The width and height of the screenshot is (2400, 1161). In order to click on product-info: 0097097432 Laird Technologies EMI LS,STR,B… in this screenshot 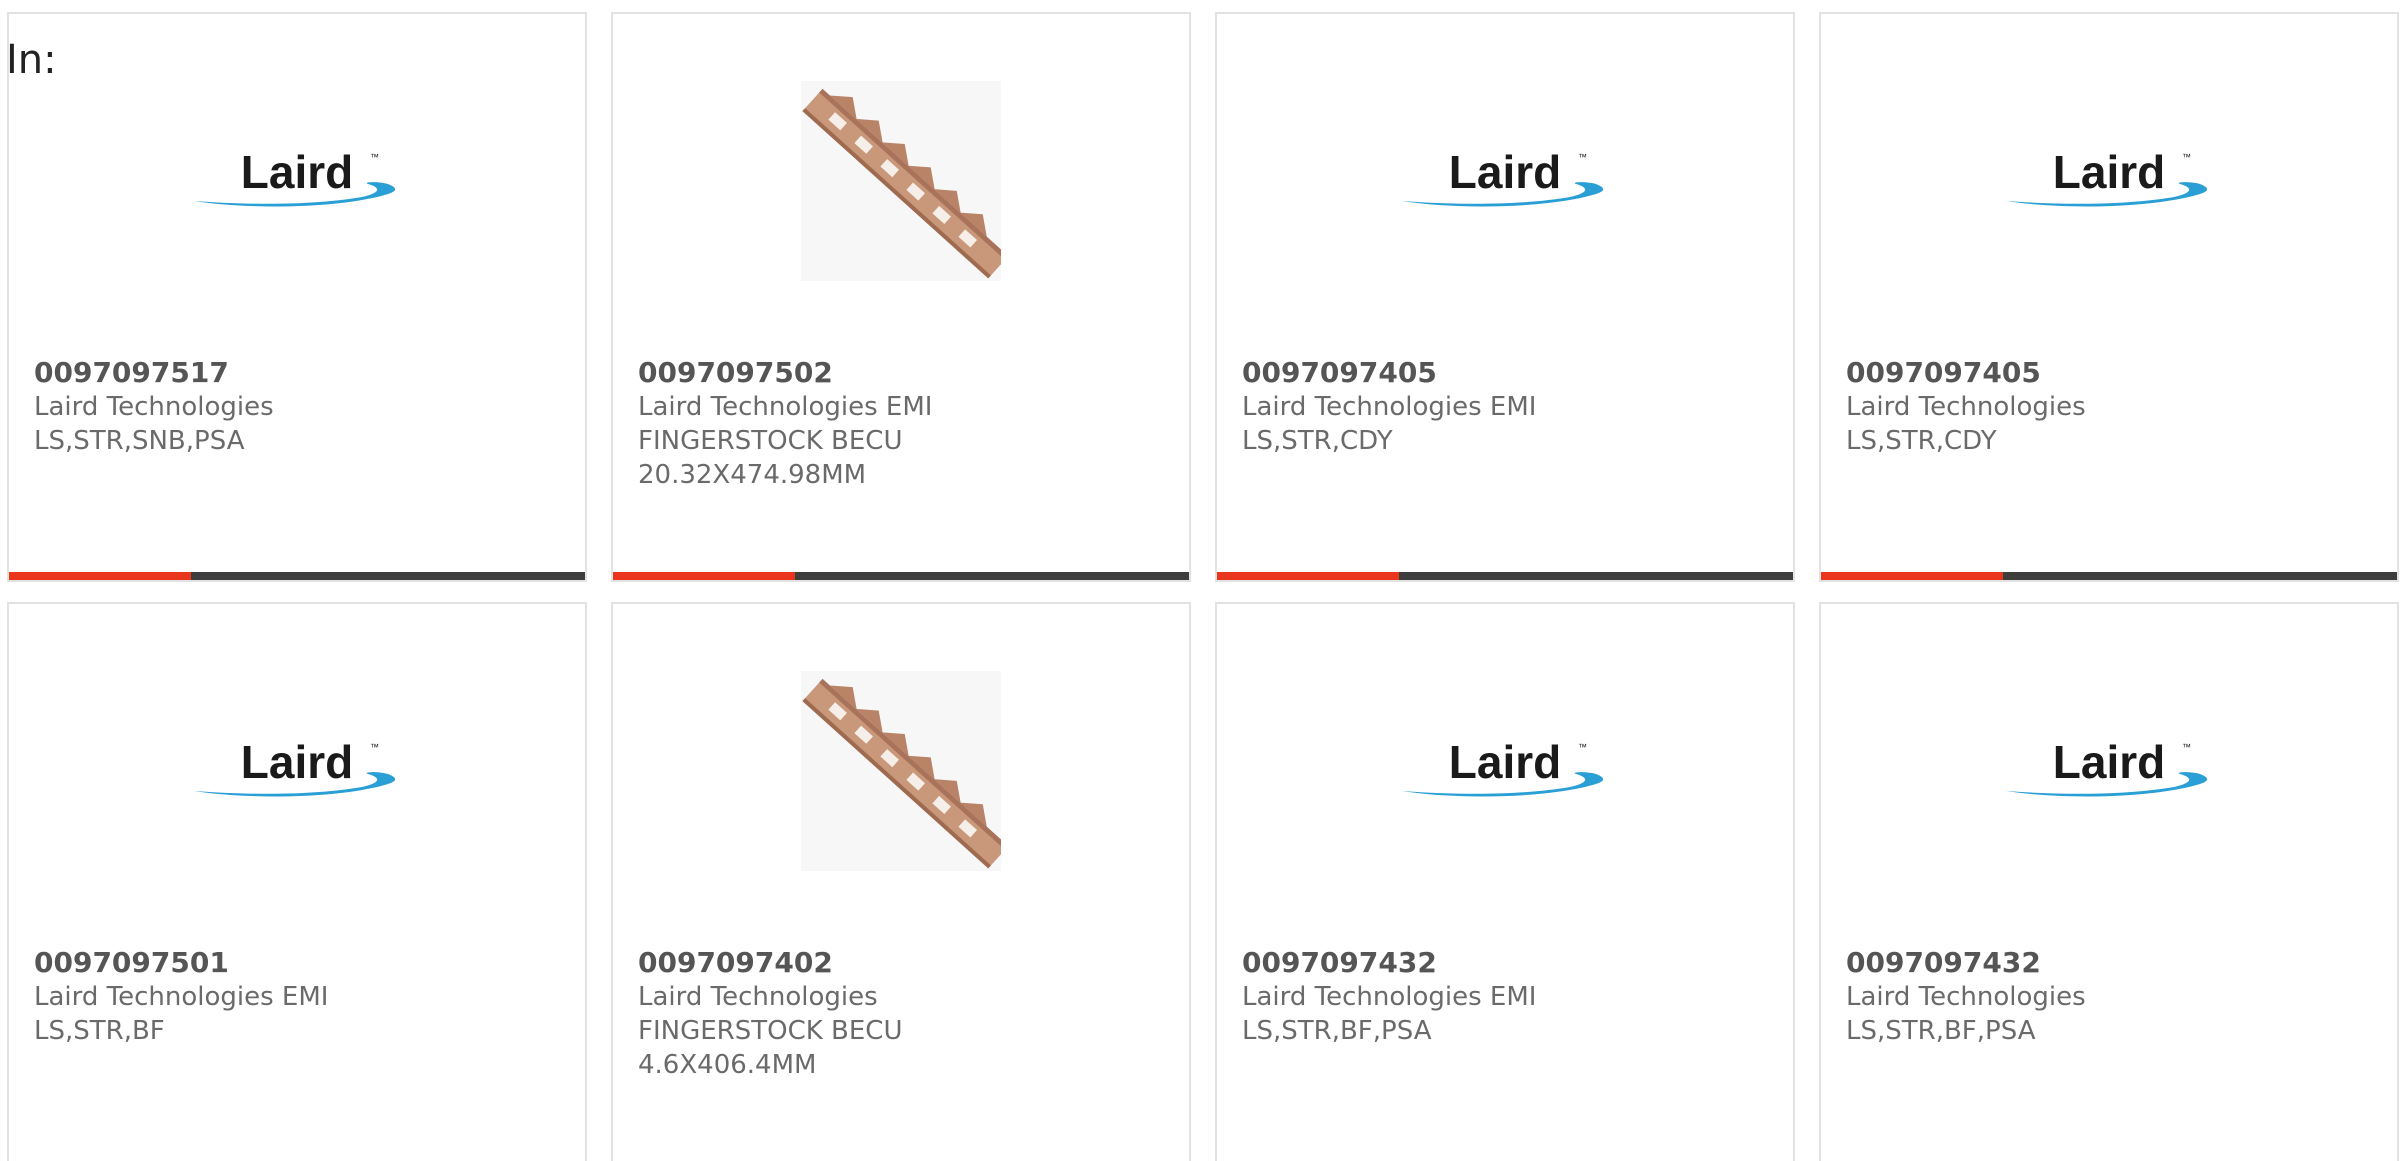, I will do `click(1507, 997)`.